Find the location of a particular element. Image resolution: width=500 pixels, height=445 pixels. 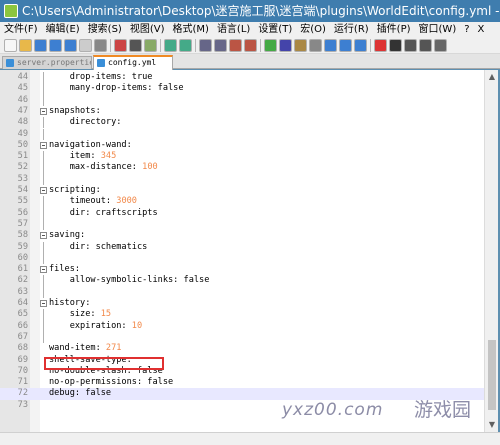

menu-item: 搜索(S) is located at coordinates (105, 29).